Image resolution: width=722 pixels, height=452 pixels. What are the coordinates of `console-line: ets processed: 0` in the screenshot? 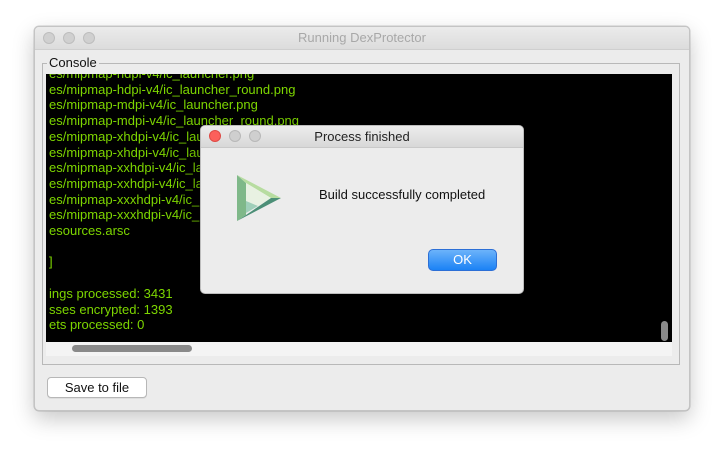 It's located at (97, 325).